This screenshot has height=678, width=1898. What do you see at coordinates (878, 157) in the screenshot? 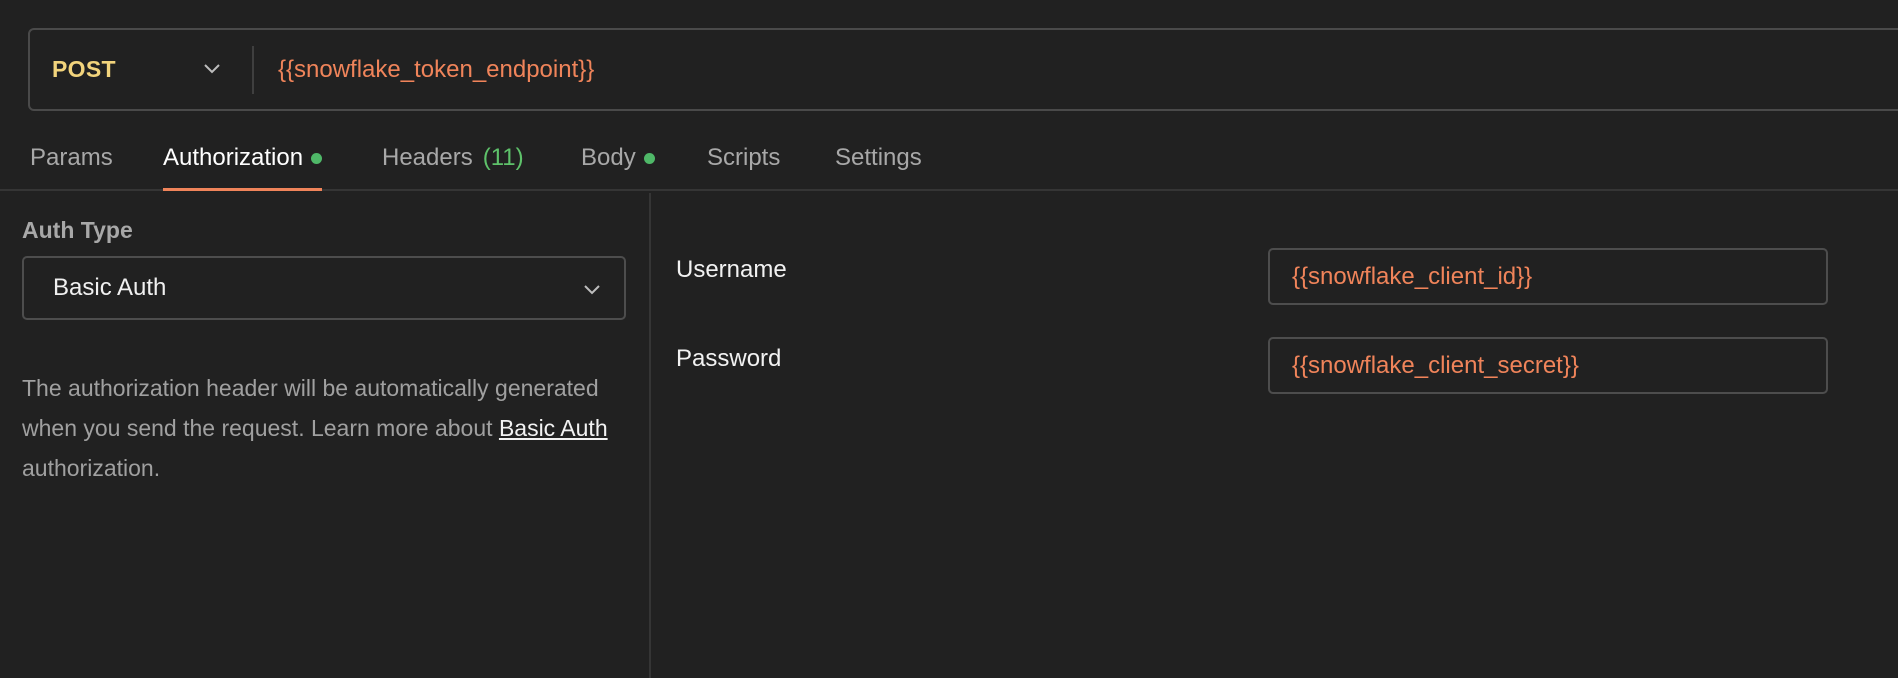
I see `tab-label: Settings` at bounding box center [878, 157].